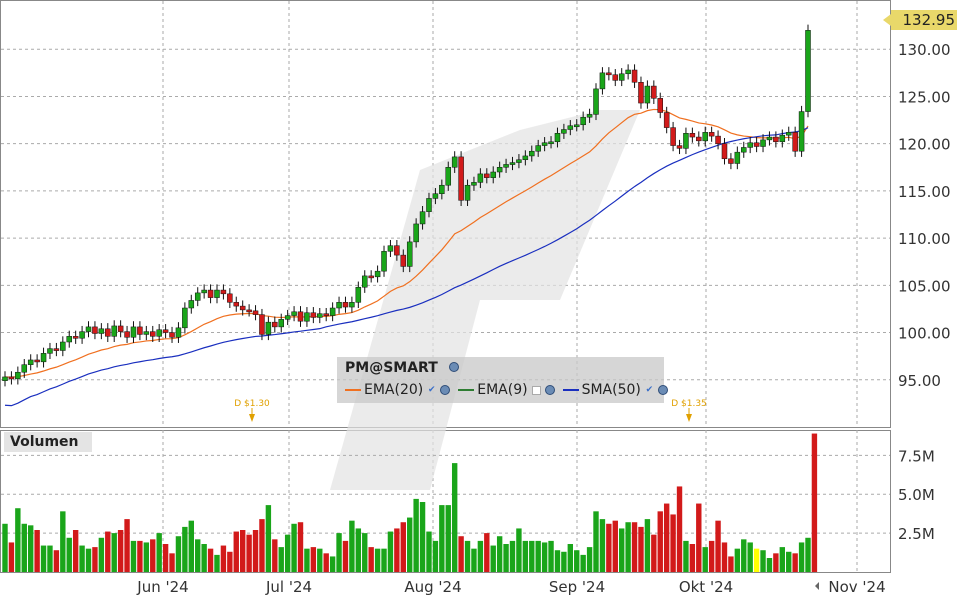  What do you see at coordinates (502, 390) in the screenshot?
I see `legend-ema9: EMA(9)` at bounding box center [502, 390].